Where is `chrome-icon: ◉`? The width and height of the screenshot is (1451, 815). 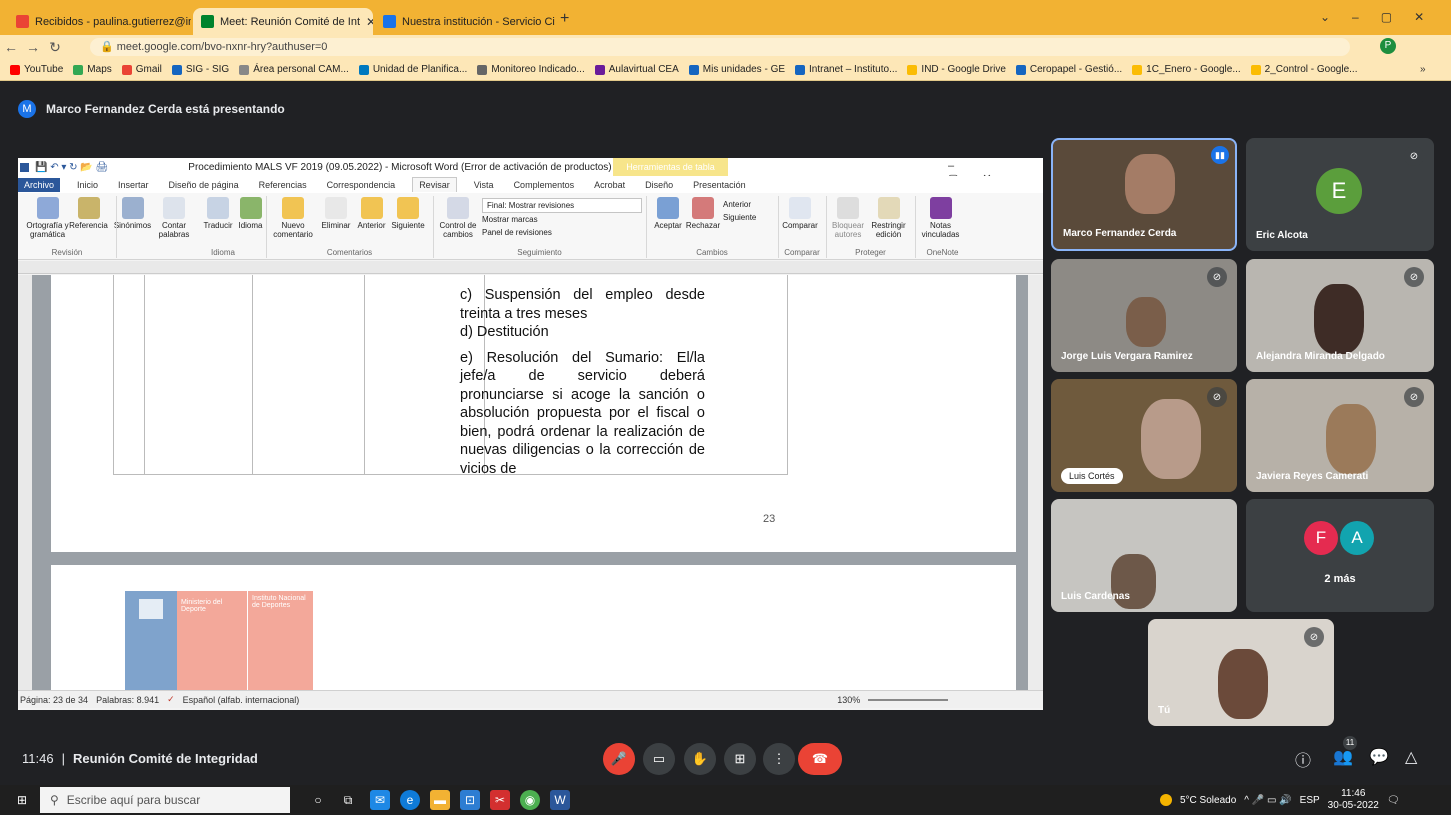
chrome-icon: ◉ is located at coordinates (530, 800).